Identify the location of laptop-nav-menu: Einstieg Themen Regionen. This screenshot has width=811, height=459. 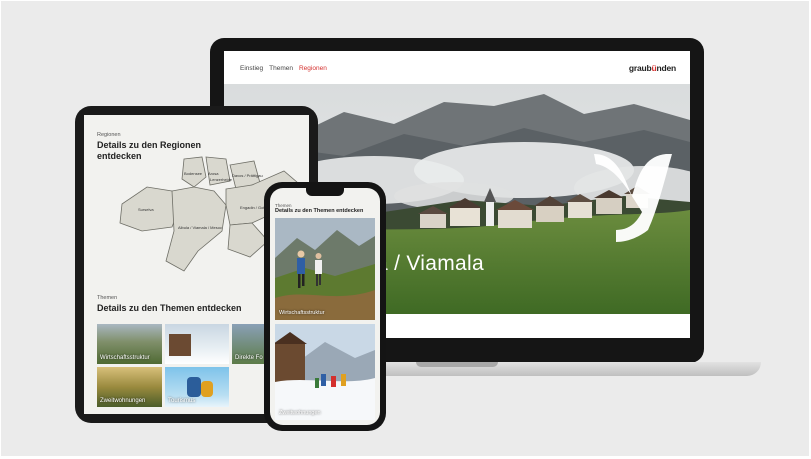
(283, 68).